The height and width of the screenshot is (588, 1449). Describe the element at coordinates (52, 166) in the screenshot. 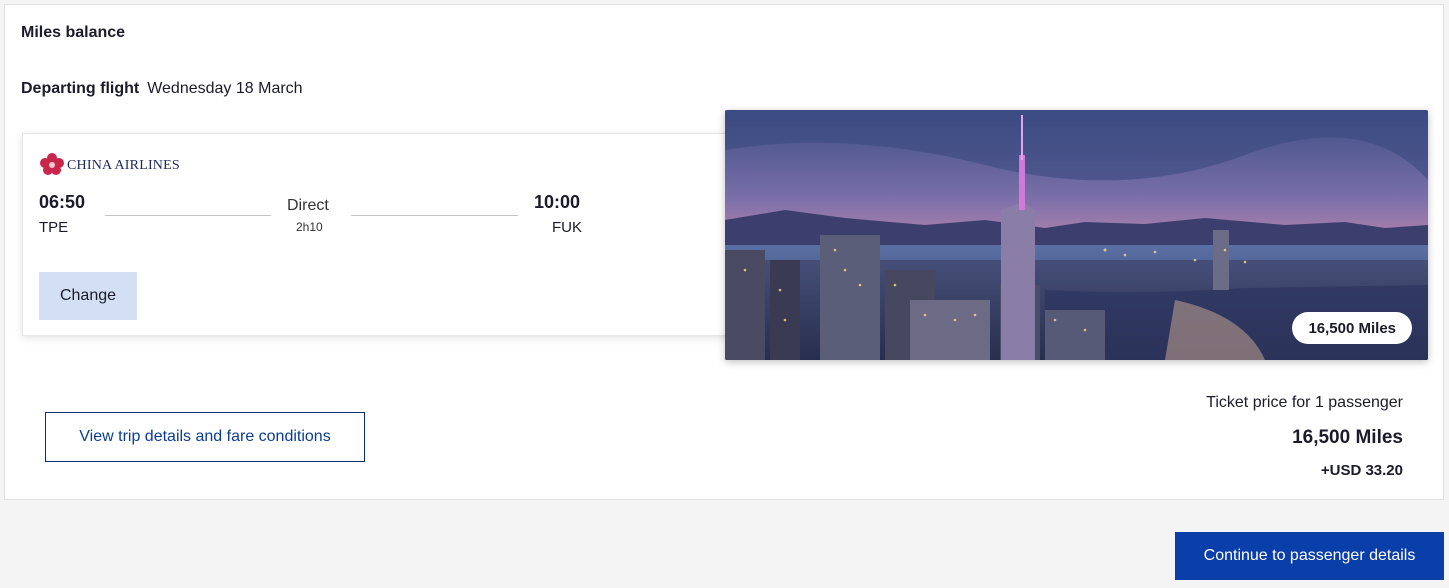

I see `plum-blossom-logo-icon` at that location.